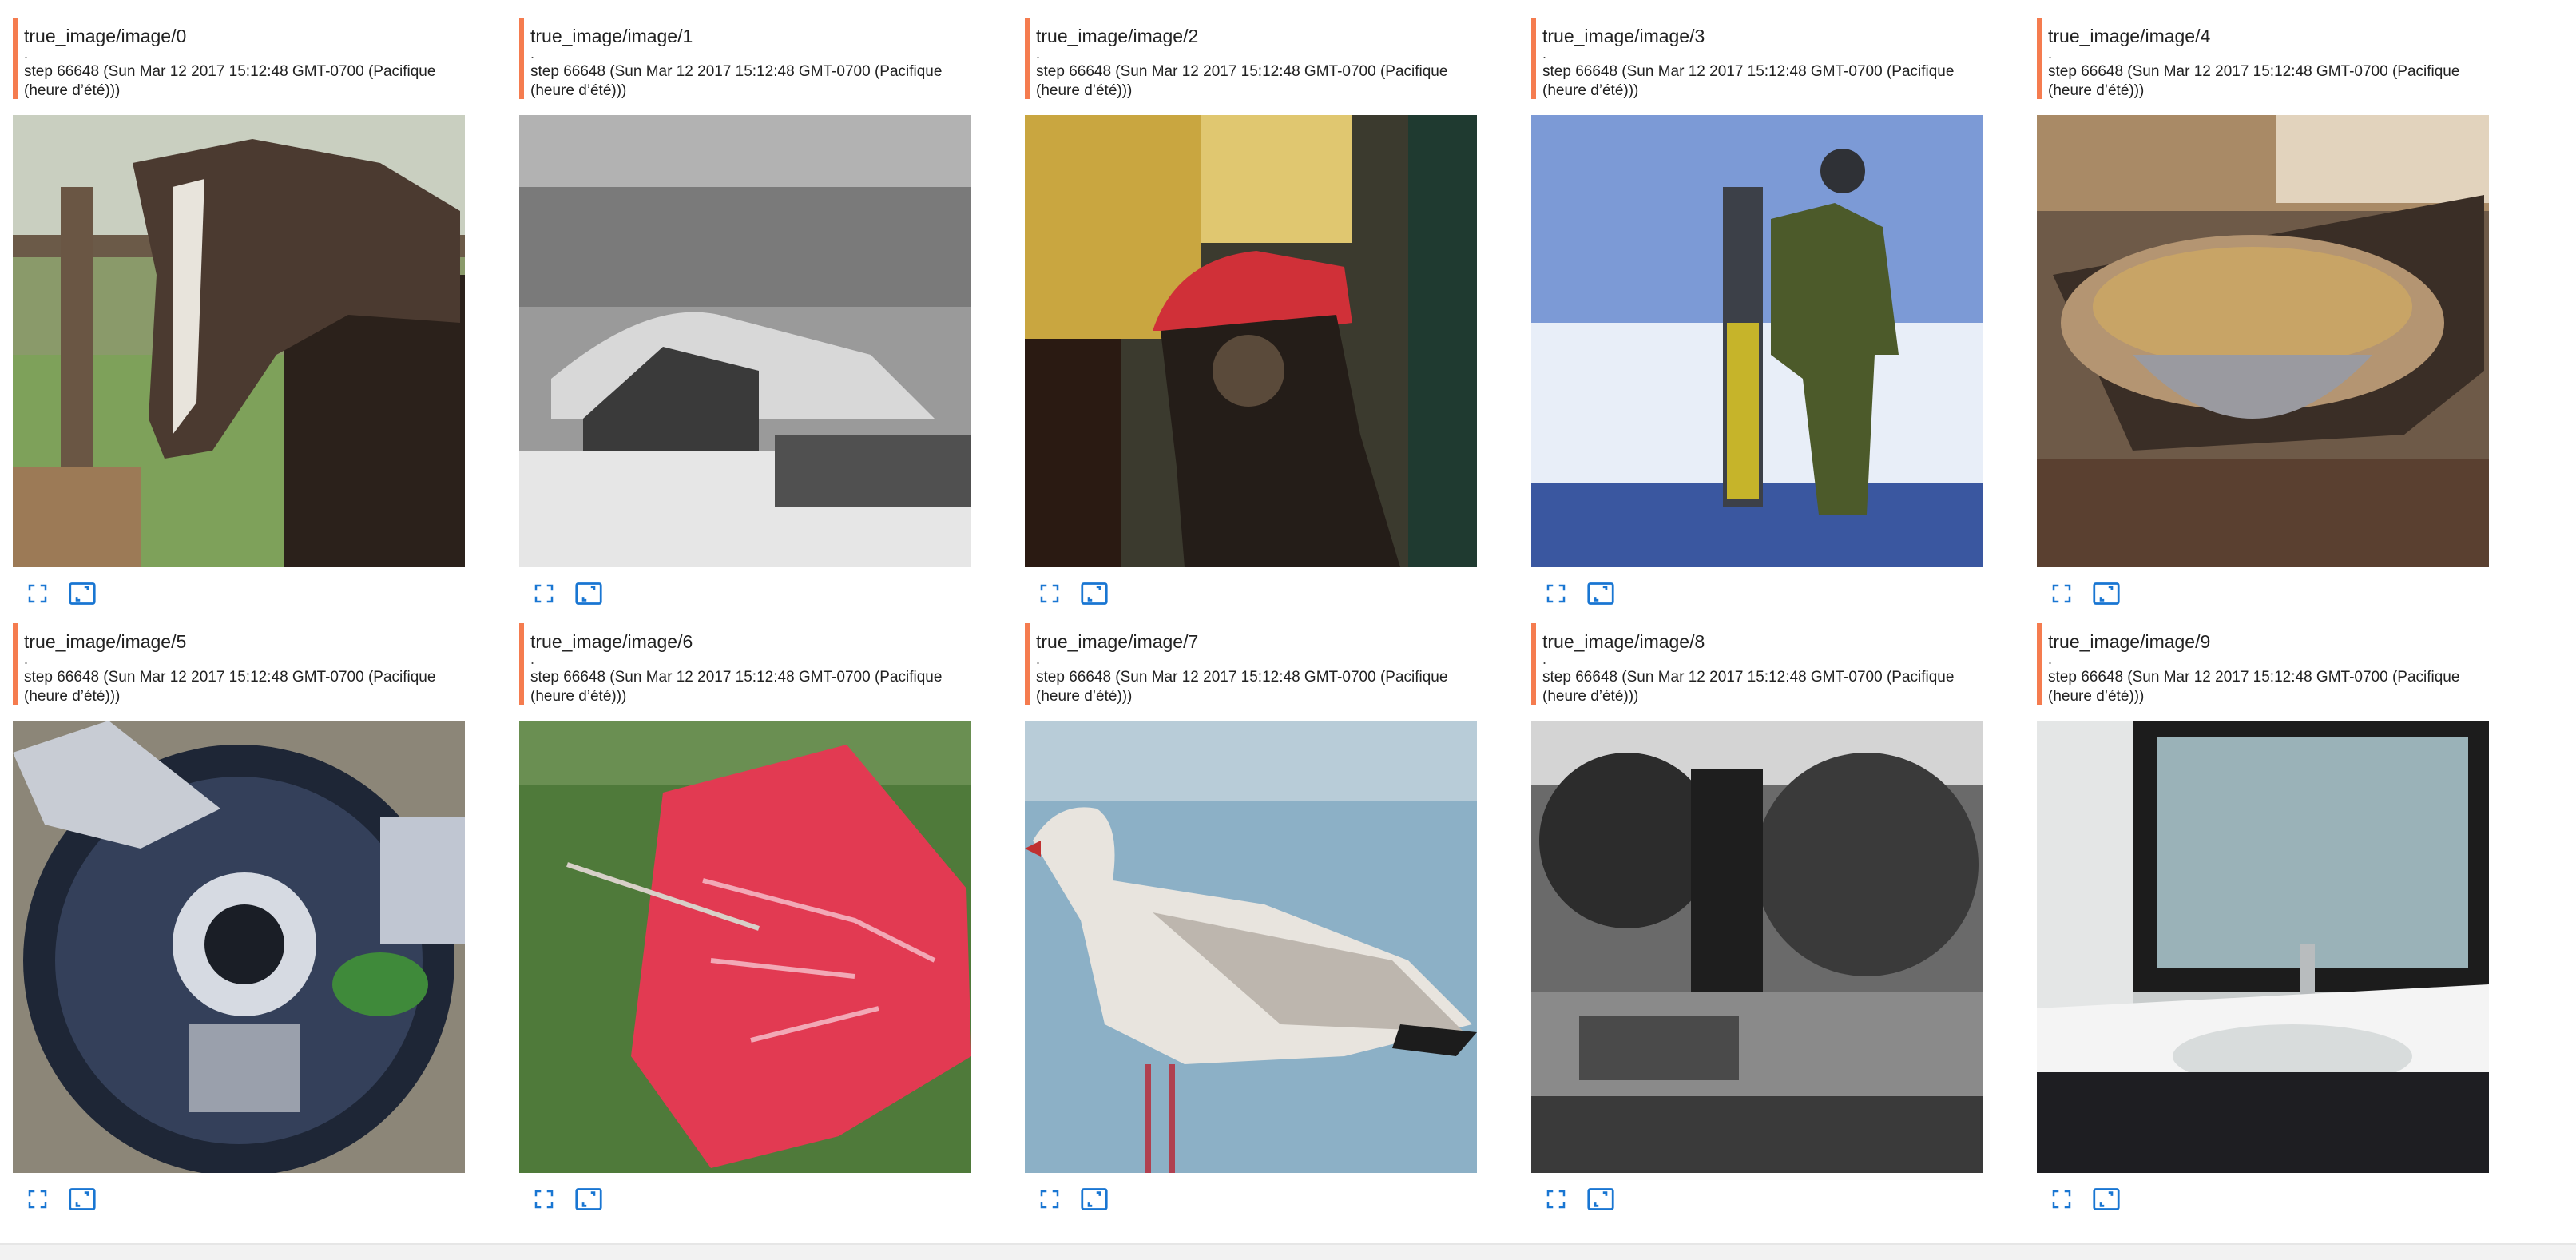 This screenshot has height=1260, width=2576. I want to click on tag-name: true_image/image/1, so click(611, 36).